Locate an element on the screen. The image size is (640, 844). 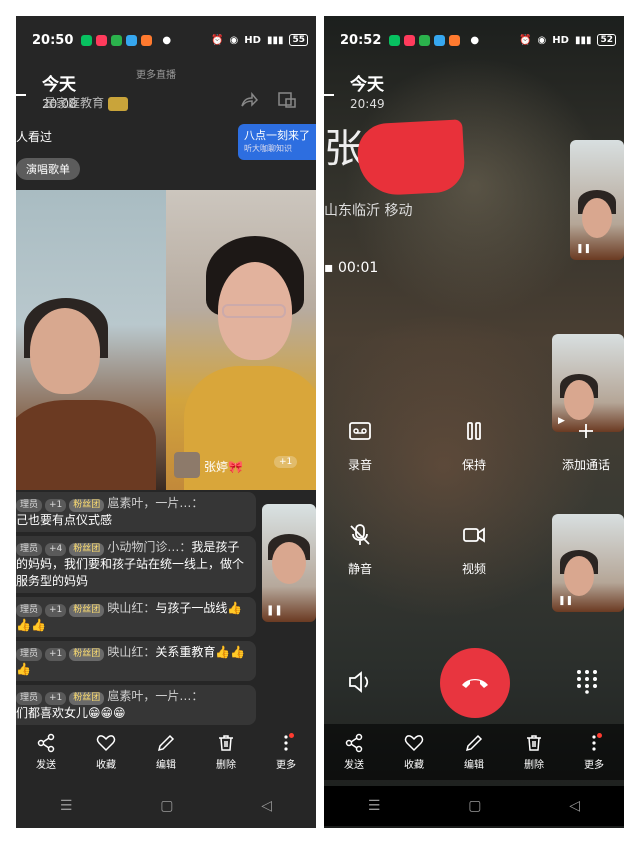
mic-off-icon is located at coordinates (360, 534).